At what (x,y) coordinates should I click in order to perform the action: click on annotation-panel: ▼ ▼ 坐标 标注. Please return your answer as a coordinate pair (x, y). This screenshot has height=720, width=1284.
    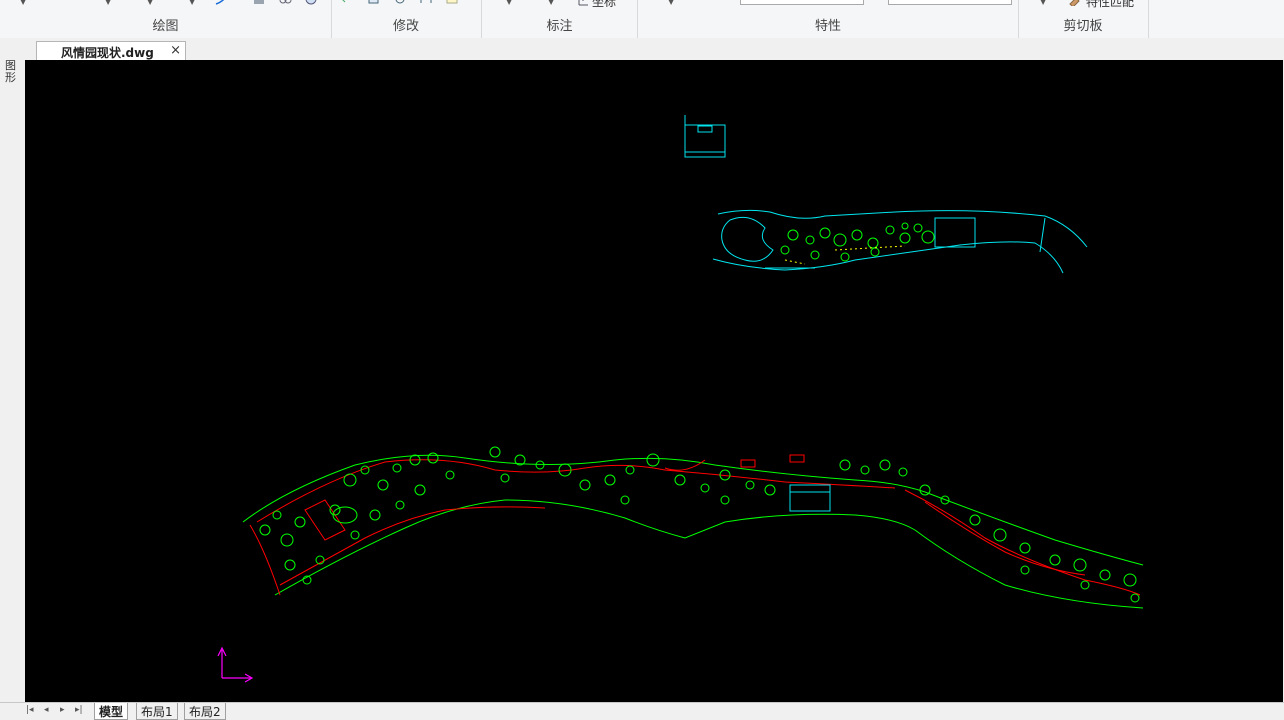
    Looking at the image, I should click on (560, 19).